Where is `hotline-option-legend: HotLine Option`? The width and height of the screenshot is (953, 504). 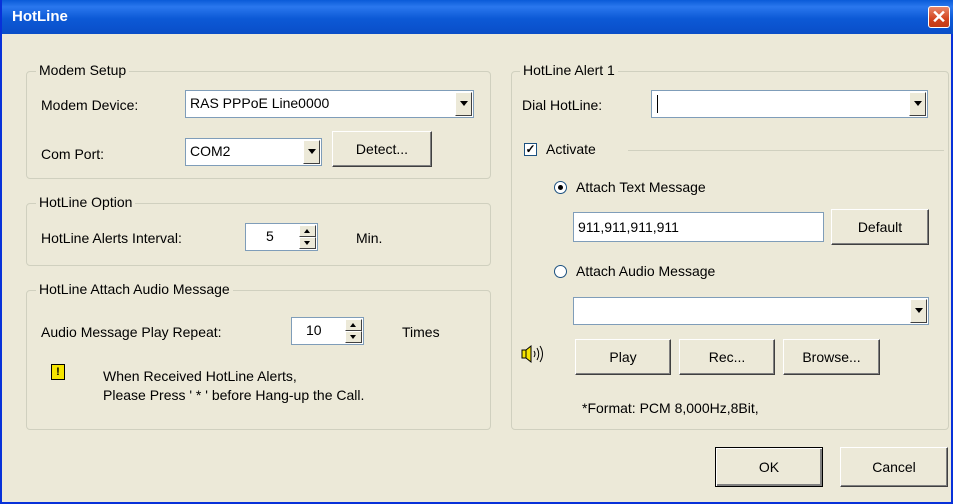
hotline-option-legend: HotLine Option is located at coordinates (86, 202).